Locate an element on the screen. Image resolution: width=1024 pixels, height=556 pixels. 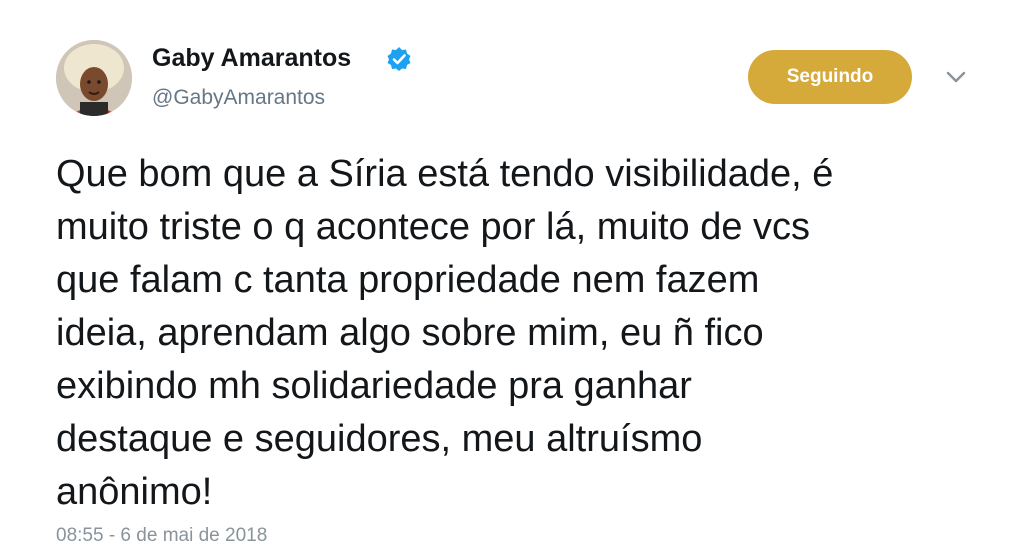
avatar-image is located at coordinates (94, 78).